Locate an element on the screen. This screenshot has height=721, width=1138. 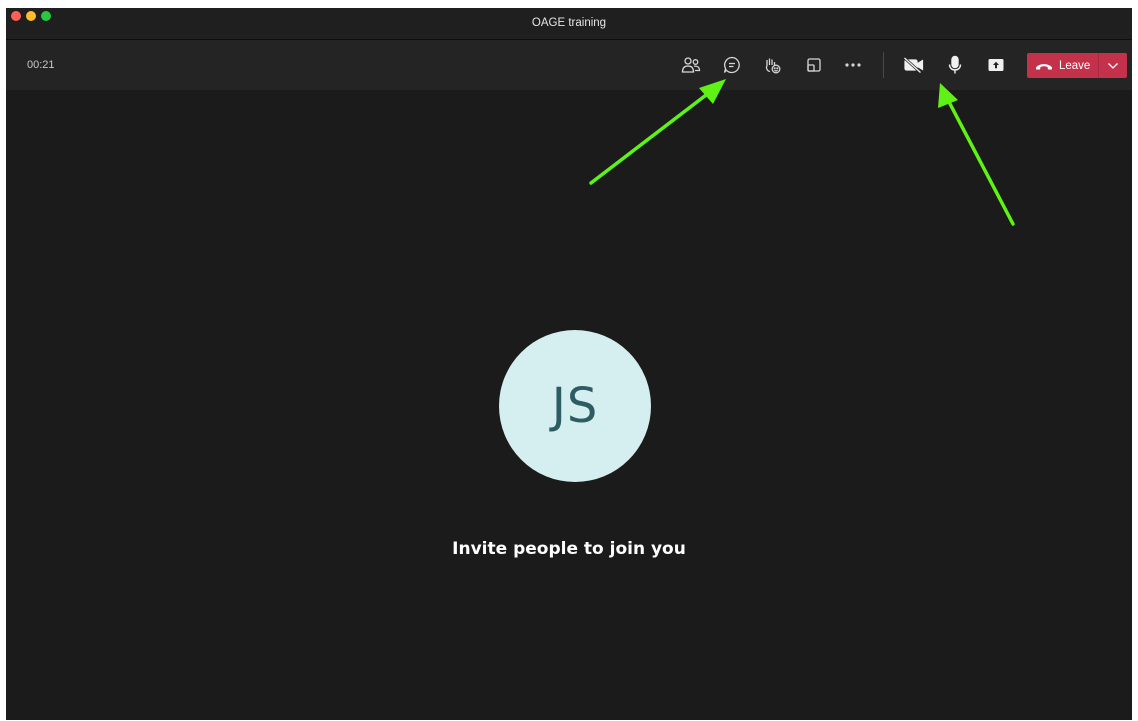
people-icon is located at coordinates (691, 65).